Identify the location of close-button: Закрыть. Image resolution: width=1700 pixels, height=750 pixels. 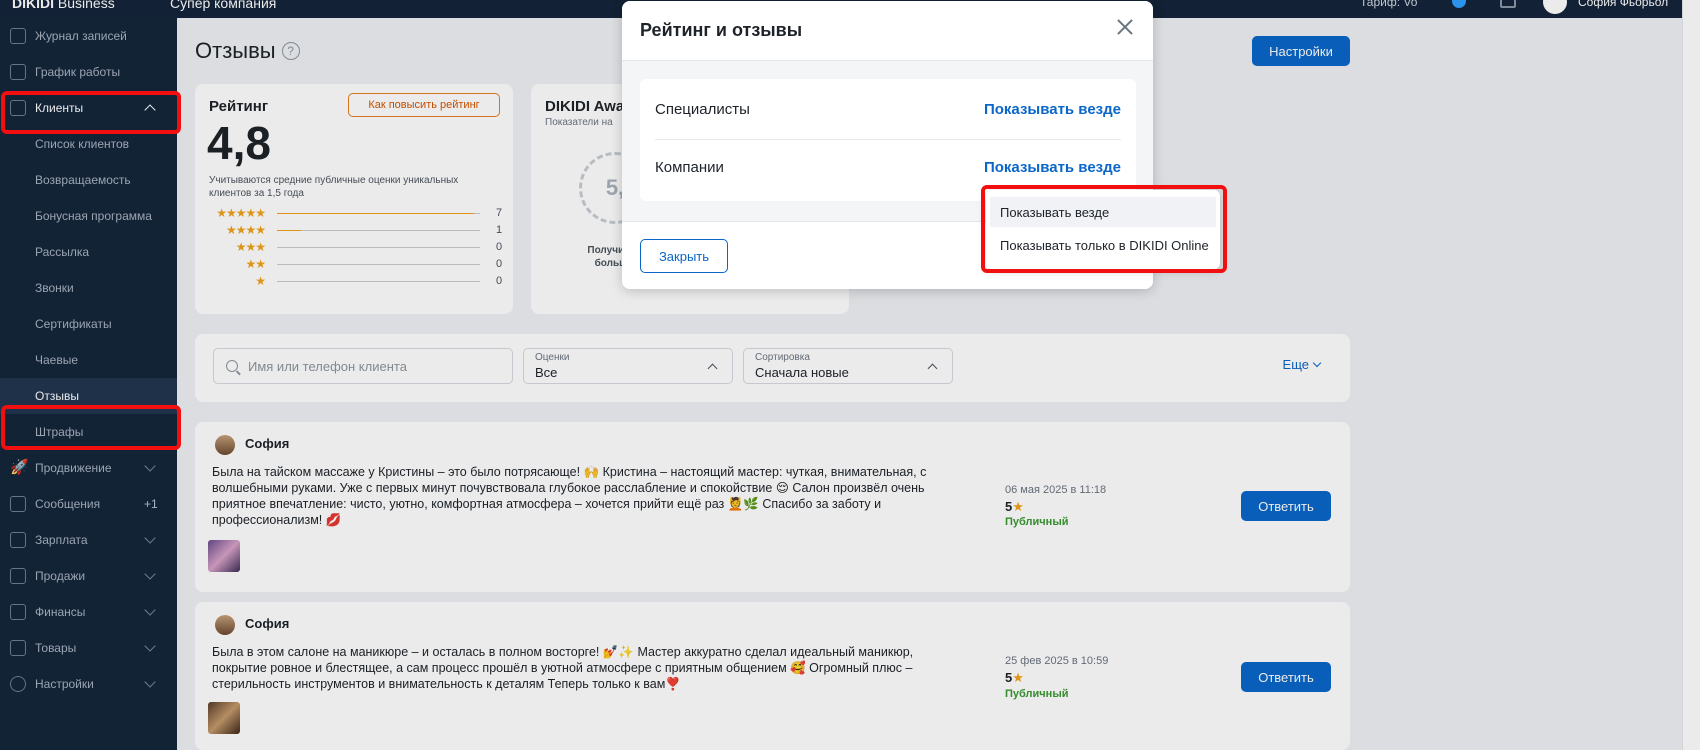
(684, 256).